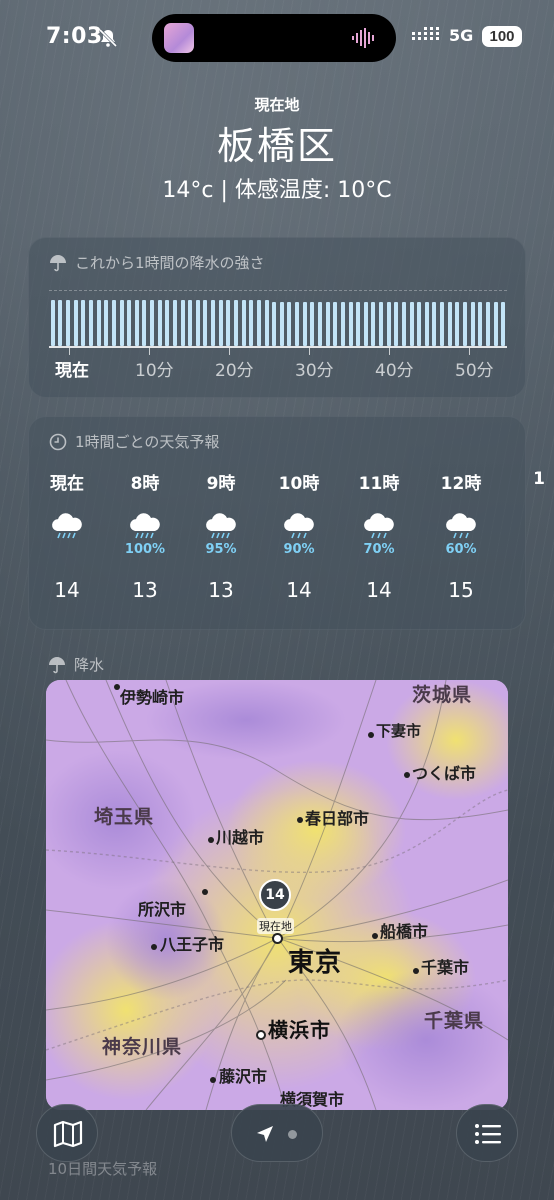 Image resolution: width=554 pixels, height=1200 pixels. What do you see at coordinates (179, 38) in the screenshot?
I see `now-playing-app-icon` at bounding box center [179, 38].